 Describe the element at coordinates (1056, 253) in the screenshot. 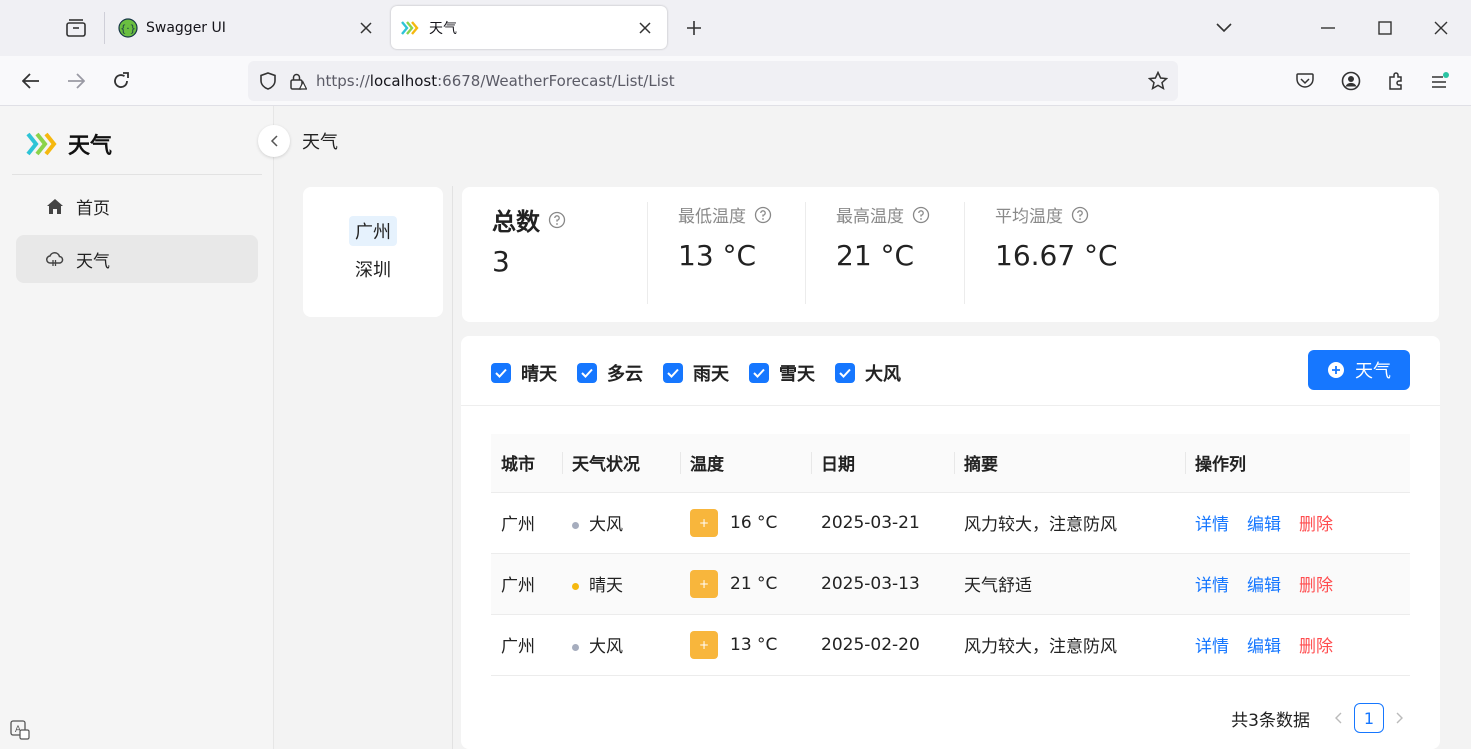

I see `stat-avg-temp: 平均温度 16.67 °C` at that location.